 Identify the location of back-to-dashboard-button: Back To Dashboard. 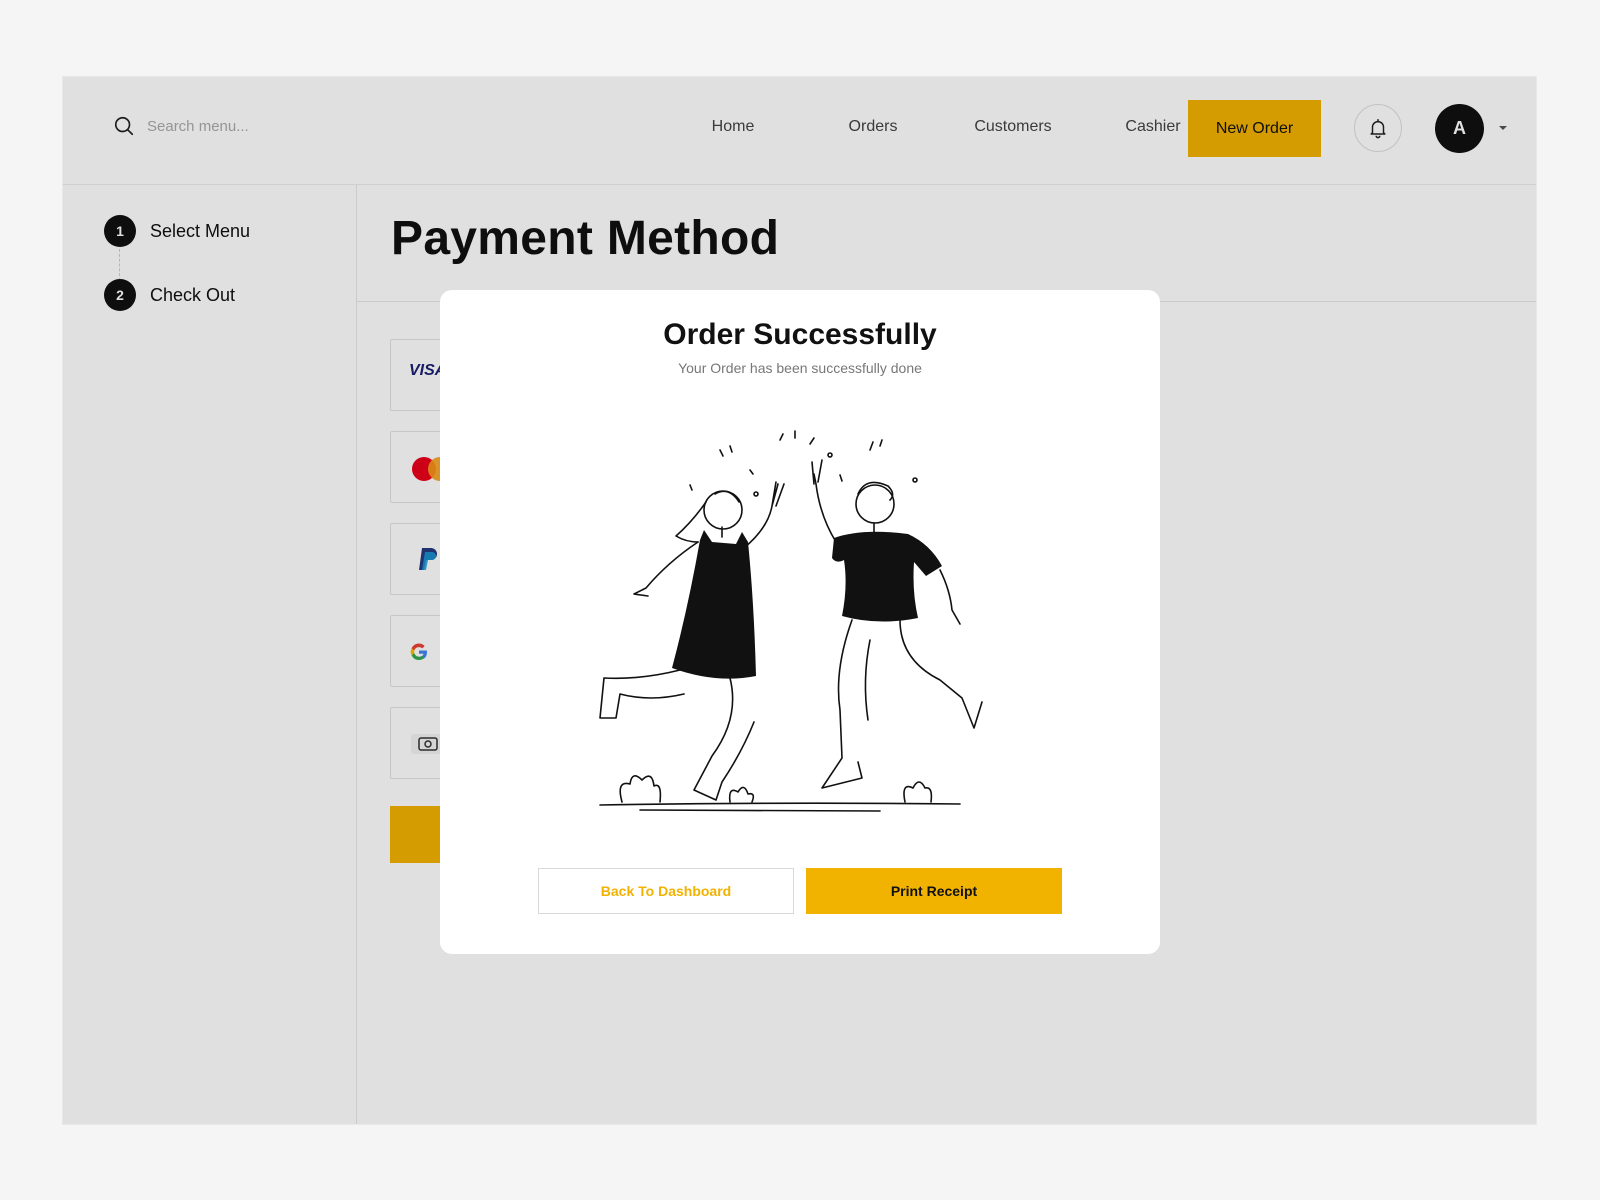
(666, 891).